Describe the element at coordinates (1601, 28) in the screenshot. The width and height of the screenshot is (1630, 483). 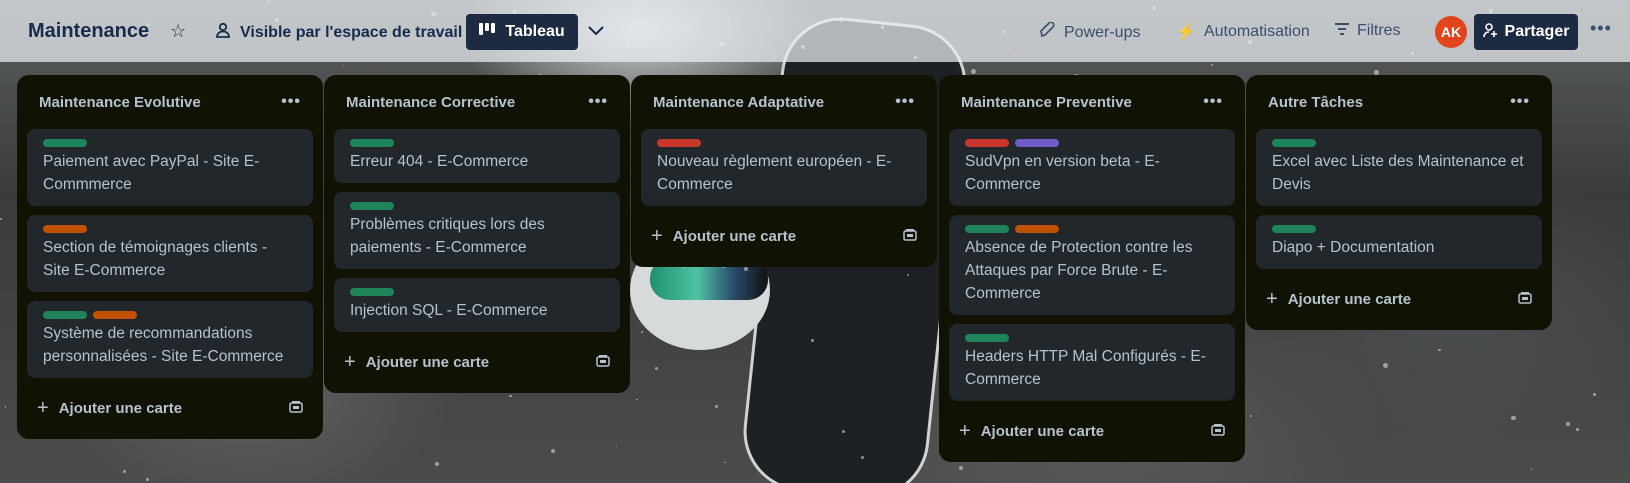
I see `board-menu-button: •••` at that location.